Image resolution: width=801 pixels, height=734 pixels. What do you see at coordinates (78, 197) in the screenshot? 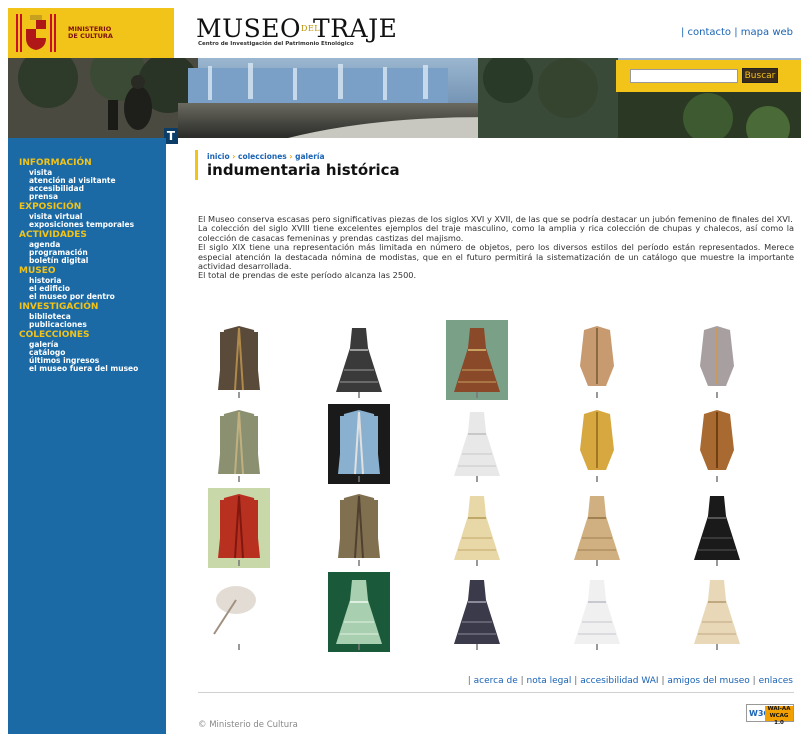
I see `sidebar-item: prensa` at bounding box center [78, 197].